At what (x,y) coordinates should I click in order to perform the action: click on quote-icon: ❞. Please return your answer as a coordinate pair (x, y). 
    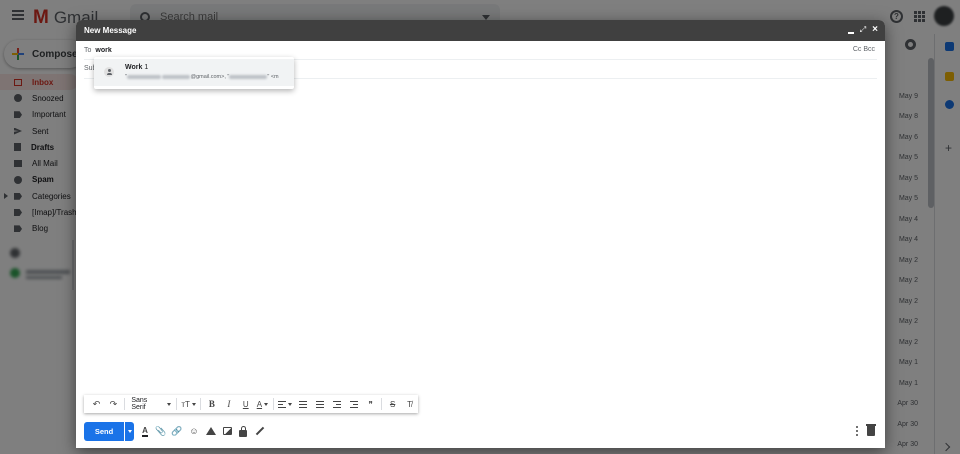
    Looking at the image, I should click on (371, 404).